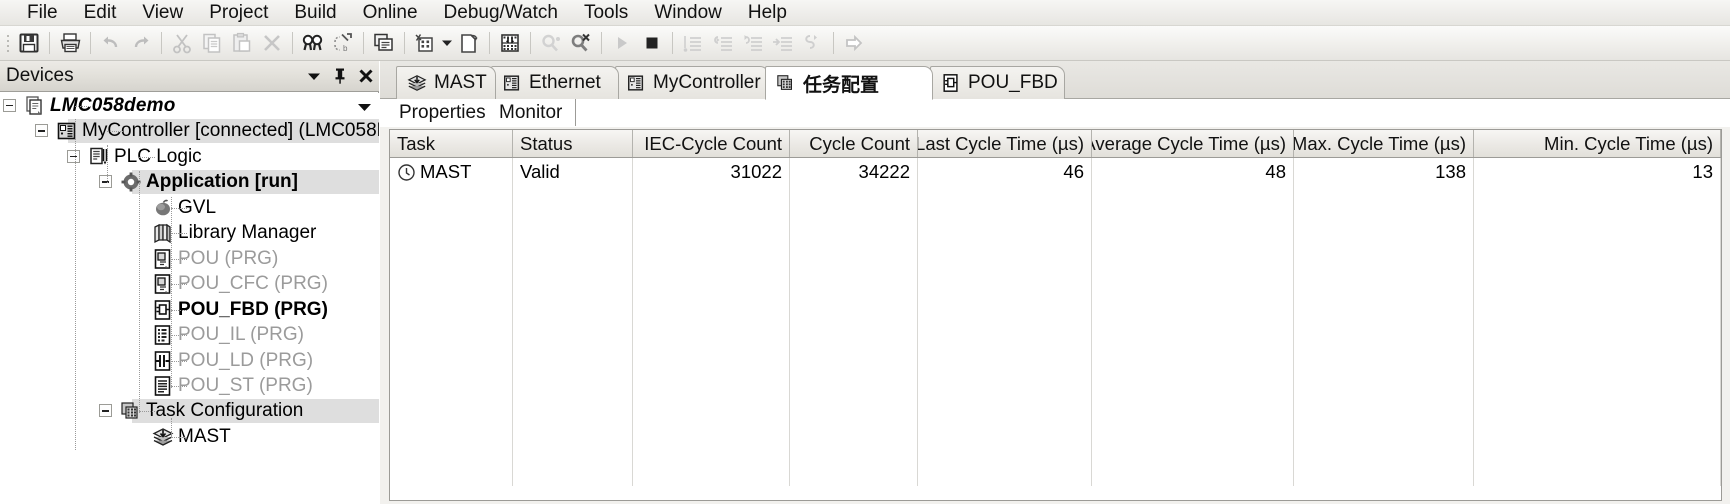 This screenshot has height=504, width=1730. What do you see at coordinates (189, 208) in the screenshot?
I see `tree-item-gvl: GVL` at bounding box center [189, 208].